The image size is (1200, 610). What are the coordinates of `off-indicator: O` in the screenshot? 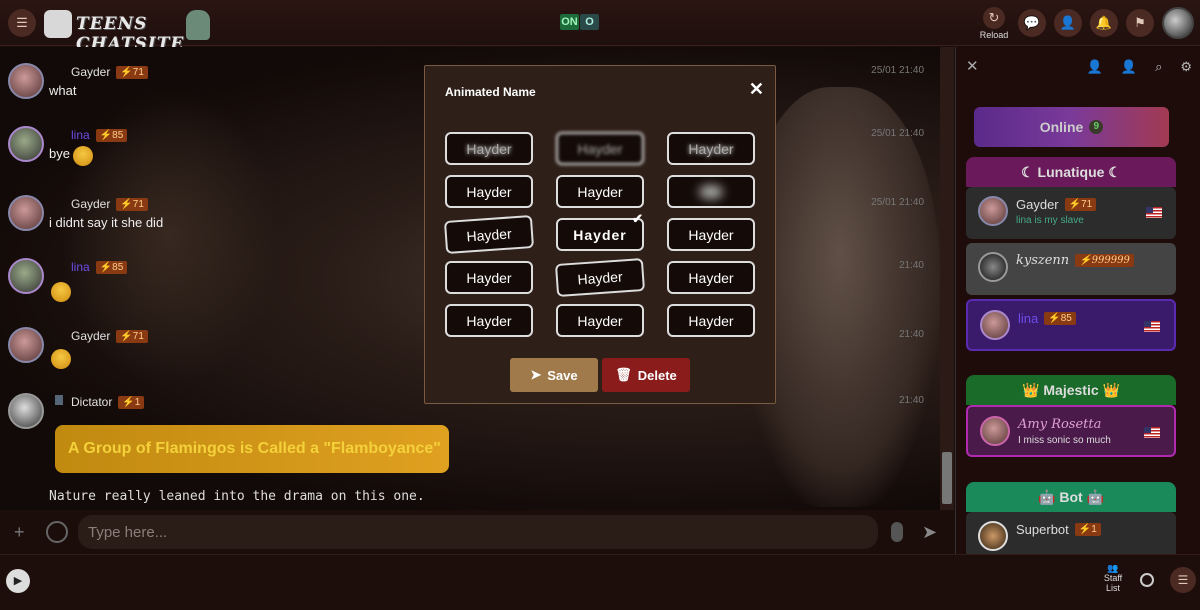 It's located at (589, 22).